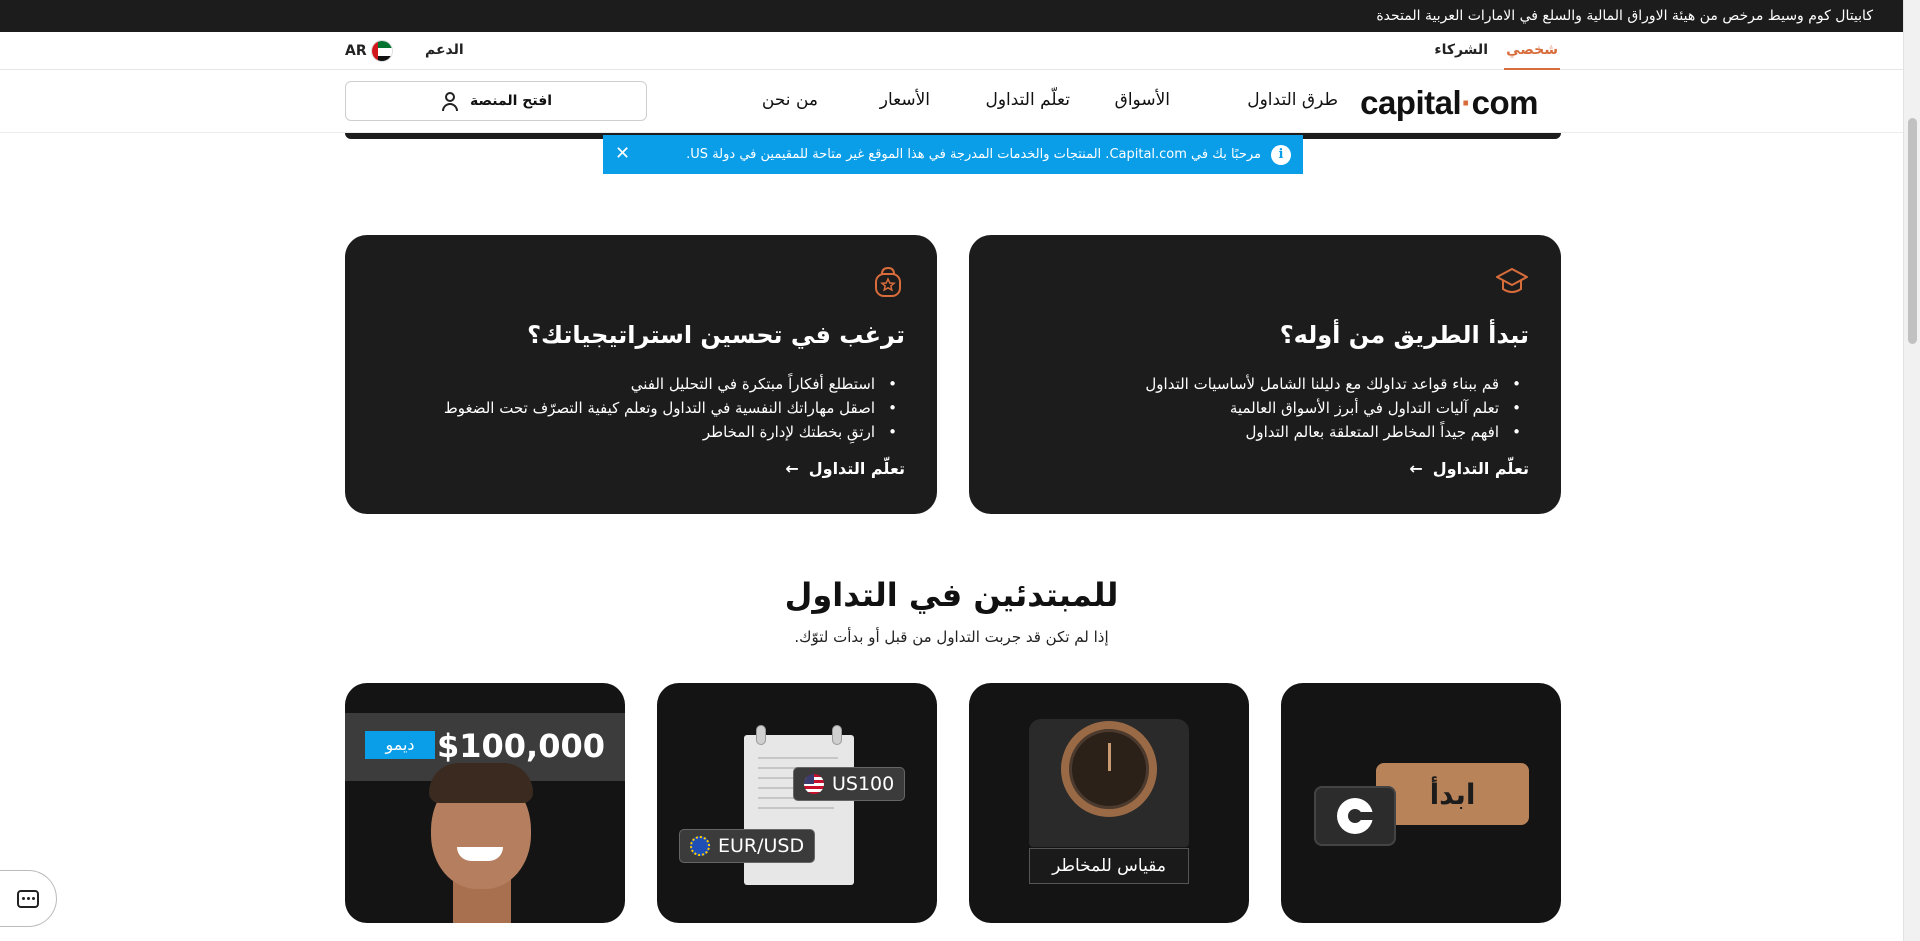 This screenshot has width=1920, height=941. What do you see at coordinates (1411, 102) in the screenshot?
I see `logo-text-main: capital` at bounding box center [1411, 102].